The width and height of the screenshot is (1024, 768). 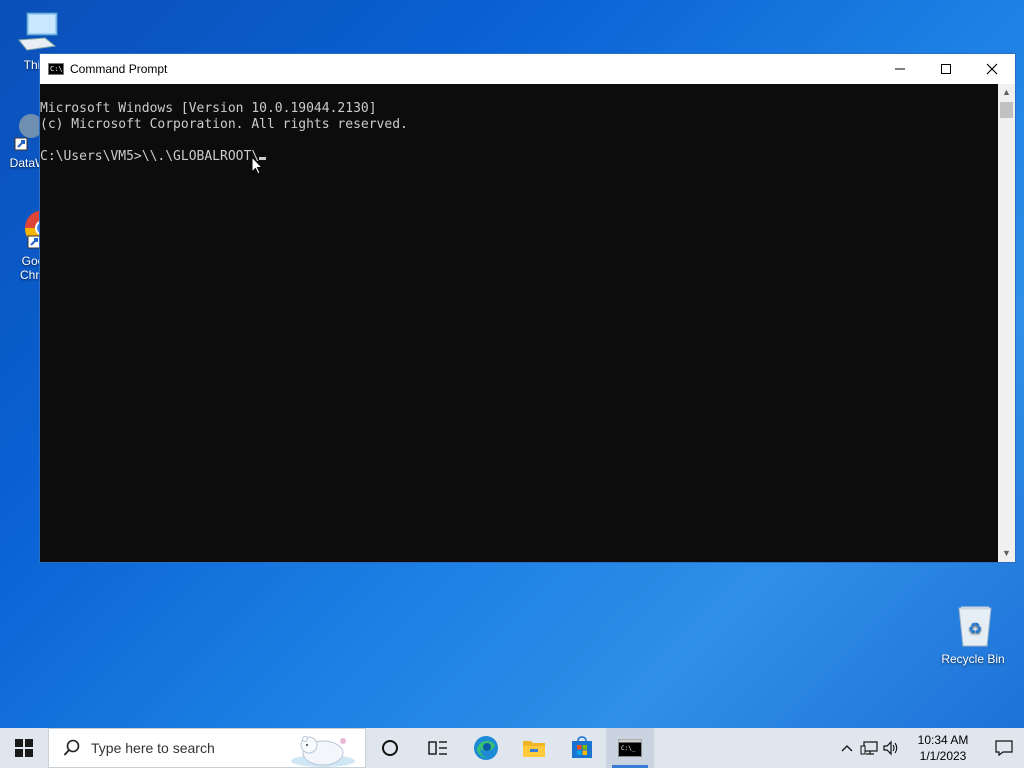 What do you see at coordinates (71, 747) in the screenshot?
I see `search-icon` at bounding box center [71, 747].